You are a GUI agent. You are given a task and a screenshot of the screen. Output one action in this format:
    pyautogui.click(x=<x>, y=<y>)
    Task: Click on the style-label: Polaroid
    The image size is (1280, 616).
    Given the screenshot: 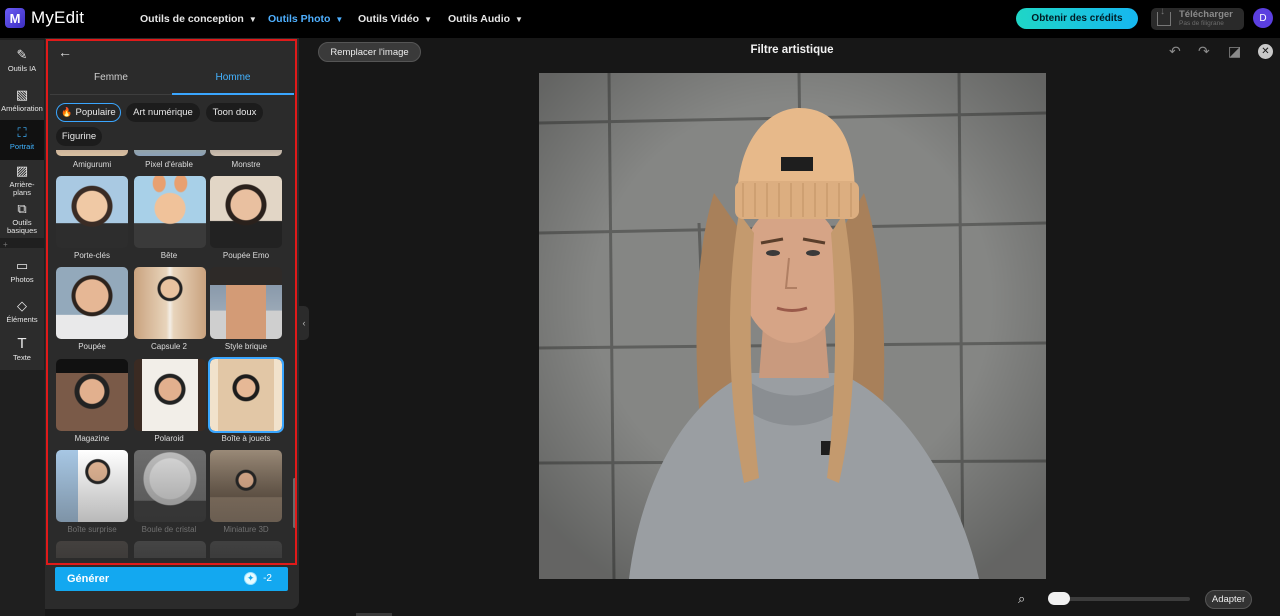 What is the action you would take?
    pyautogui.click(x=169, y=438)
    